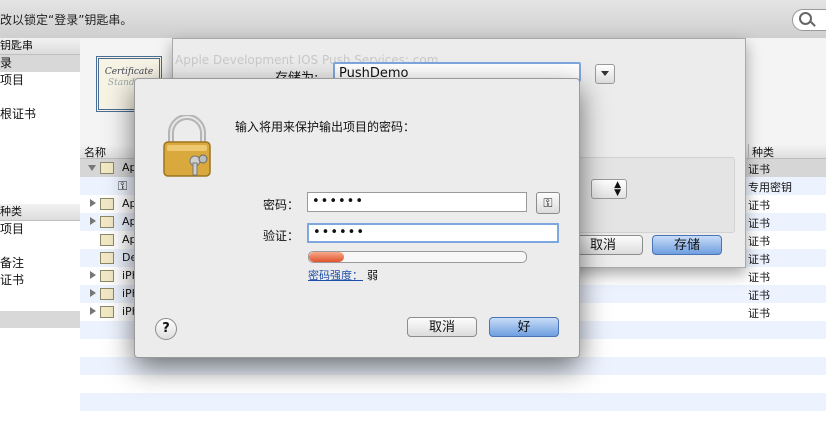 The height and width of the screenshot is (423, 826). Describe the element at coordinates (417, 257) in the screenshot. I see `password-strength-bar` at that location.